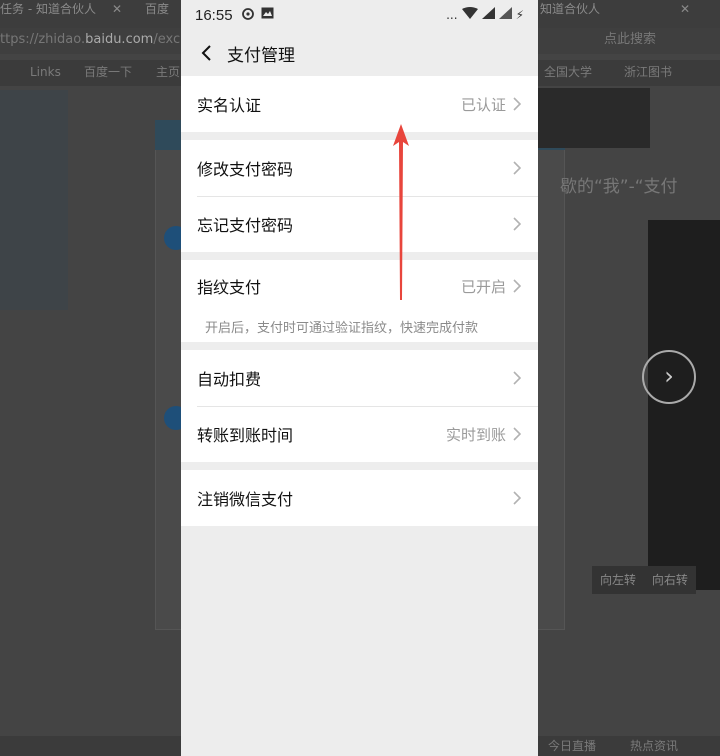 The height and width of the screenshot is (756, 720). I want to click on charging-icon: ⚡, so click(519, 15).